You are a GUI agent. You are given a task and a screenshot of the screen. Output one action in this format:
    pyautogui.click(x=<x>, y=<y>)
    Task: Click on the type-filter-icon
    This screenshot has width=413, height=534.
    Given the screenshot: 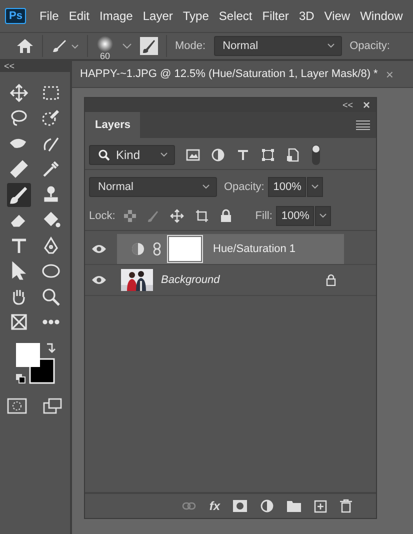 What is the action you would take?
    pyautogui.click(x=243, y=155)
    